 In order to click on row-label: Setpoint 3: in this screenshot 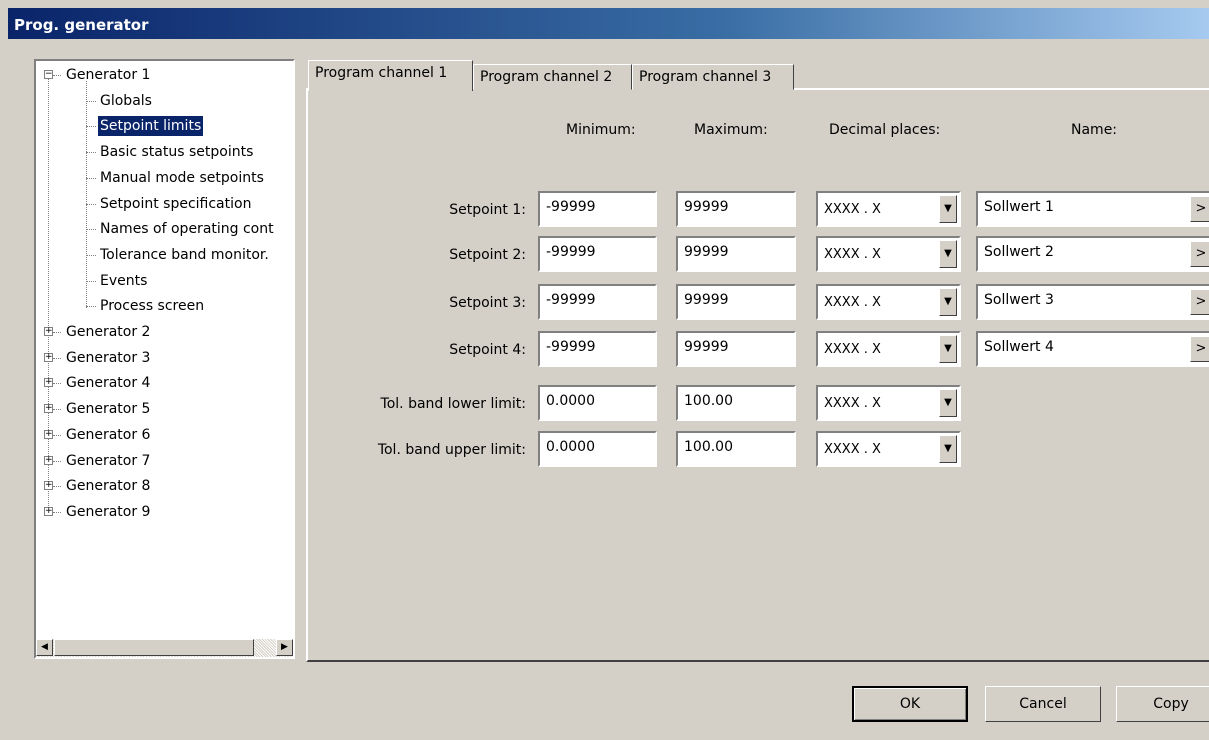, I will do `click(487, 303)`.